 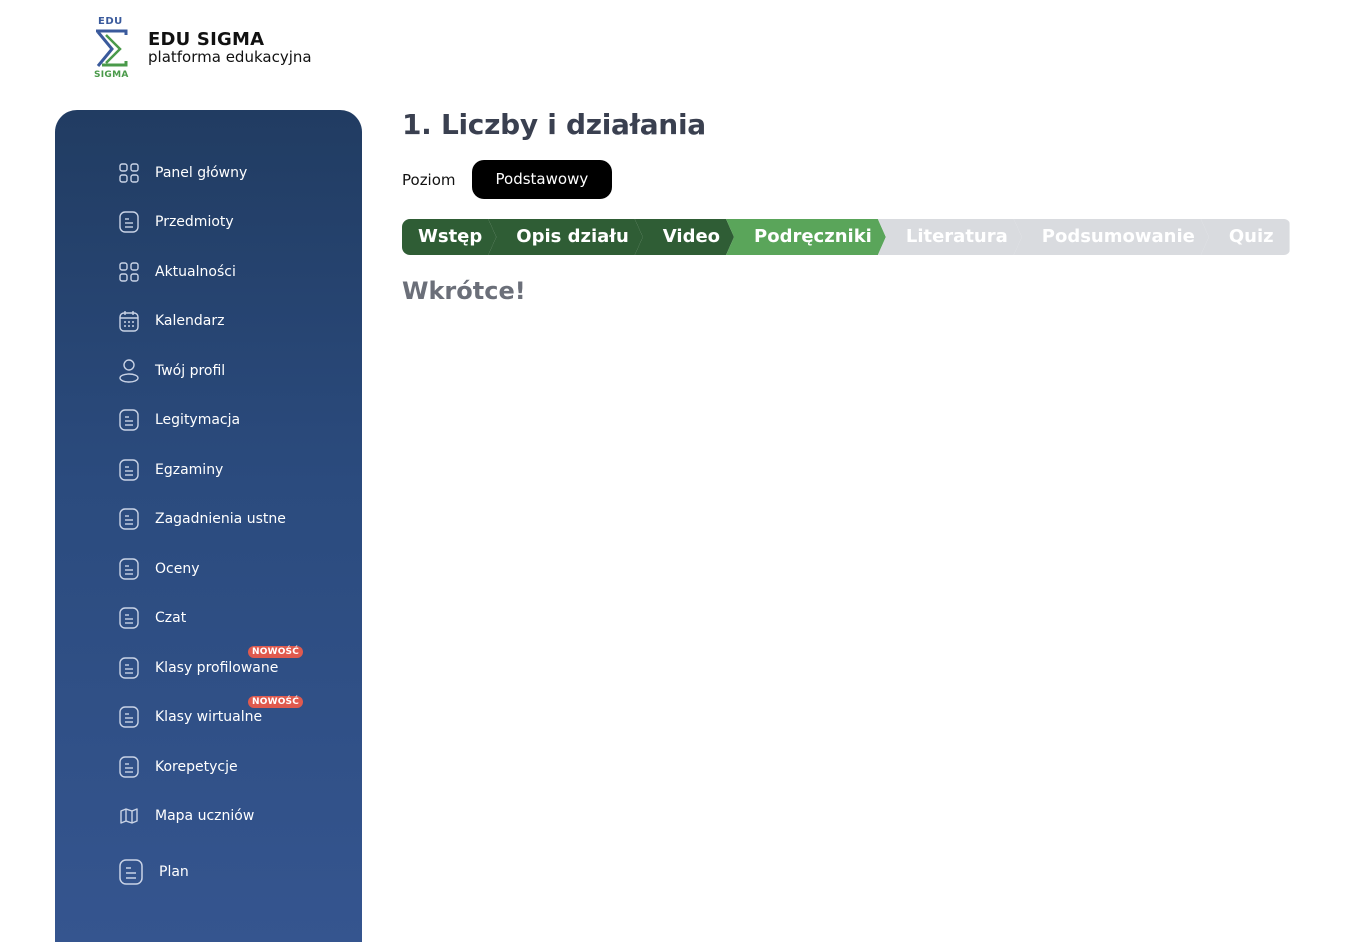 What do you see at coordinates (230, 56) in the screenshot?
I see `brand-subtitle: platforma edukacyjna` at bounding box center [230, 56].